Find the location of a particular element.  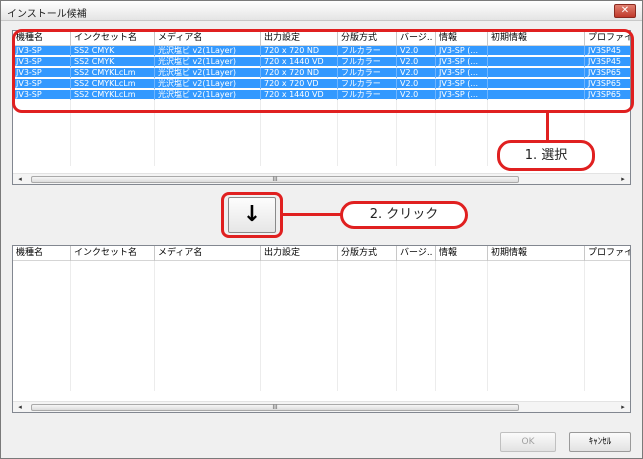

list-header: 機種名 インクセット名 メディア名 出力設定 分版方式 バージ.. 情報 初期情報 プロファイ is located at coordinates (321, 253).